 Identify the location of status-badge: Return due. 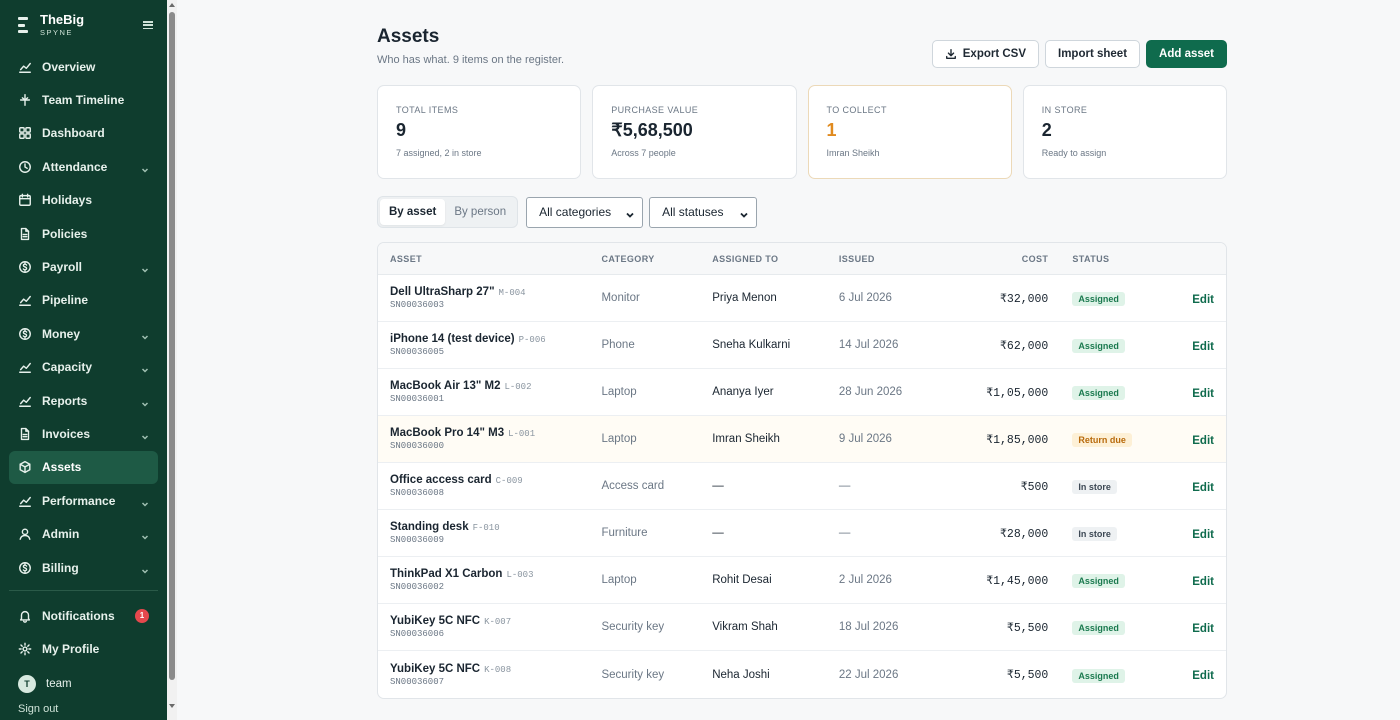
(1102, 440).